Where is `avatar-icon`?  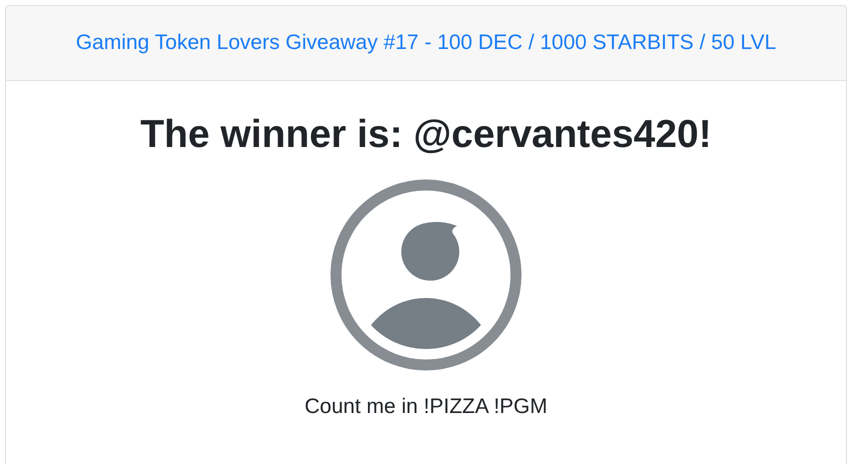 avatar-icon is located at coordinates (426, 275).